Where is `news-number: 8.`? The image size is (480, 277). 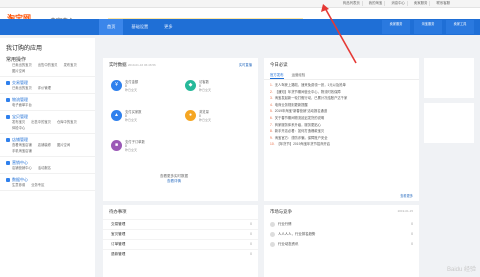
news-number: 8. is located at coordinates (271, 131).